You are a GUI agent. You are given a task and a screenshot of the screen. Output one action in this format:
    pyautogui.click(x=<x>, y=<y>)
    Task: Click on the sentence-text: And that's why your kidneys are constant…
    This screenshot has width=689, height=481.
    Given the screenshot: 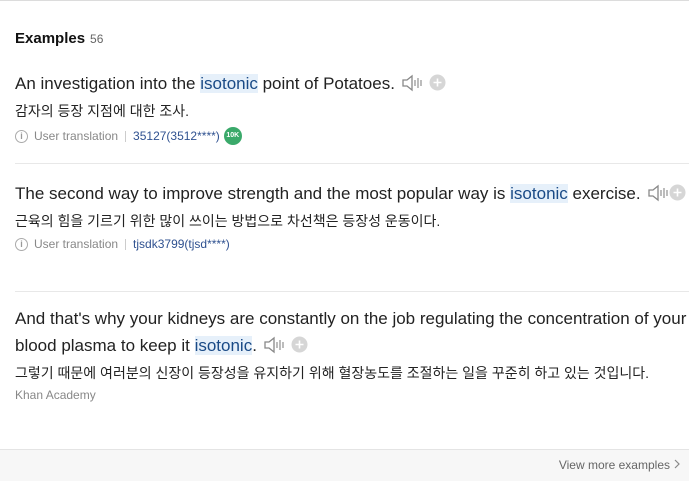 What is the action you would take?
    pyautogui.click(x=351, y=332)
    